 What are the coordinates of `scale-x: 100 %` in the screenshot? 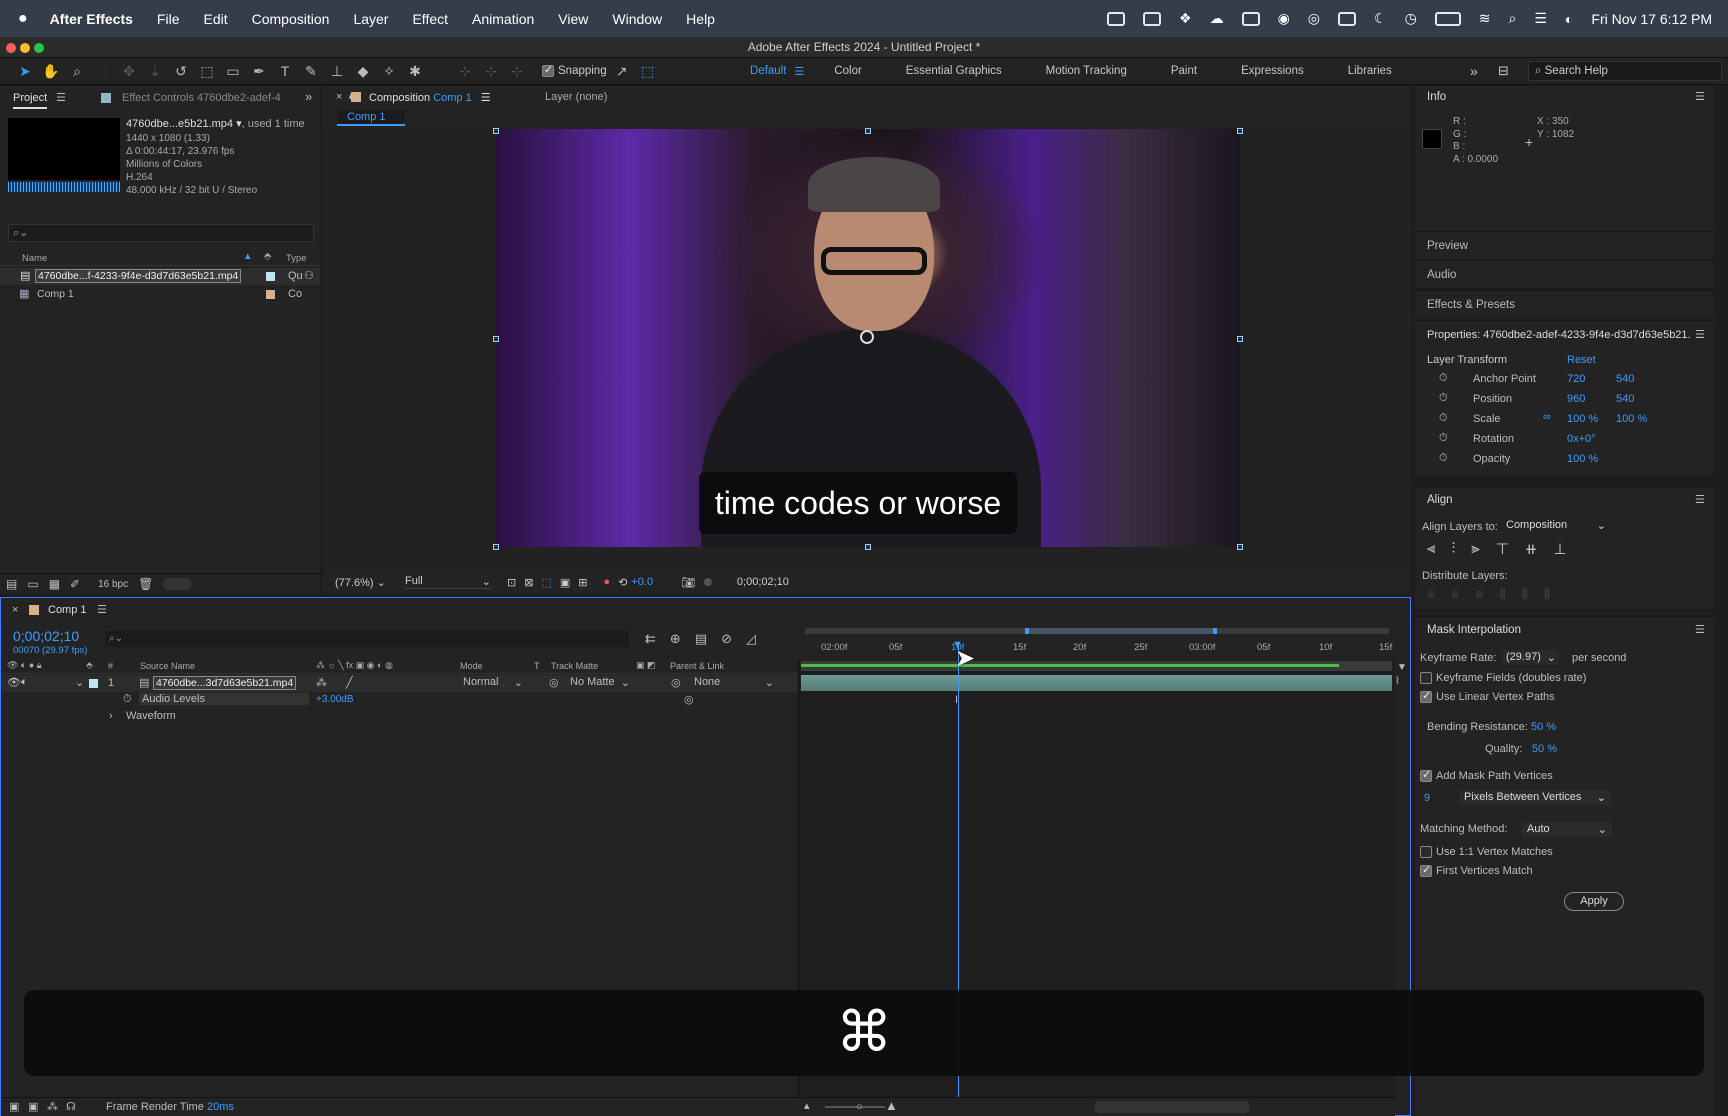 It's located at (1582, 419).